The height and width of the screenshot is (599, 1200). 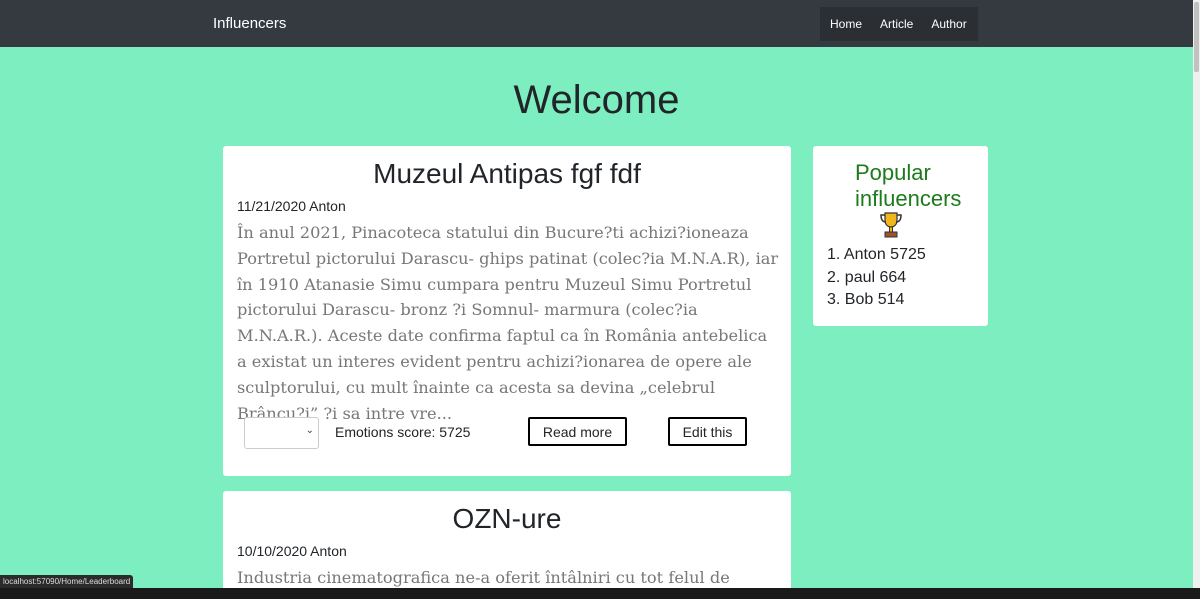 What do you see at coordinates (1196, 37) in the screenshot?
I see `scrollbar-thumb` at bounding box center [1196, 37].